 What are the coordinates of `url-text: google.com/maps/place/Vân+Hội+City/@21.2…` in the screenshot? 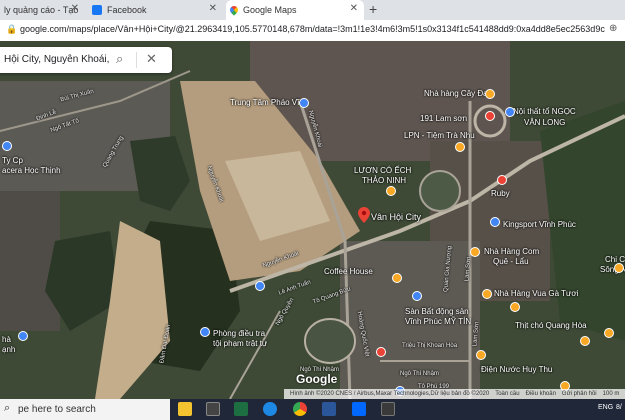 It's located at (312, 29).